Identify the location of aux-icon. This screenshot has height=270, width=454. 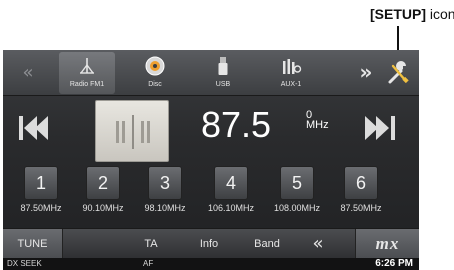
(292, 66).